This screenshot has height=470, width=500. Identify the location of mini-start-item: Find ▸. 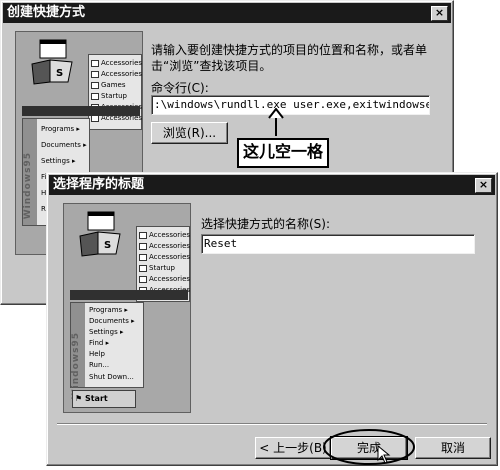
(99, 343).